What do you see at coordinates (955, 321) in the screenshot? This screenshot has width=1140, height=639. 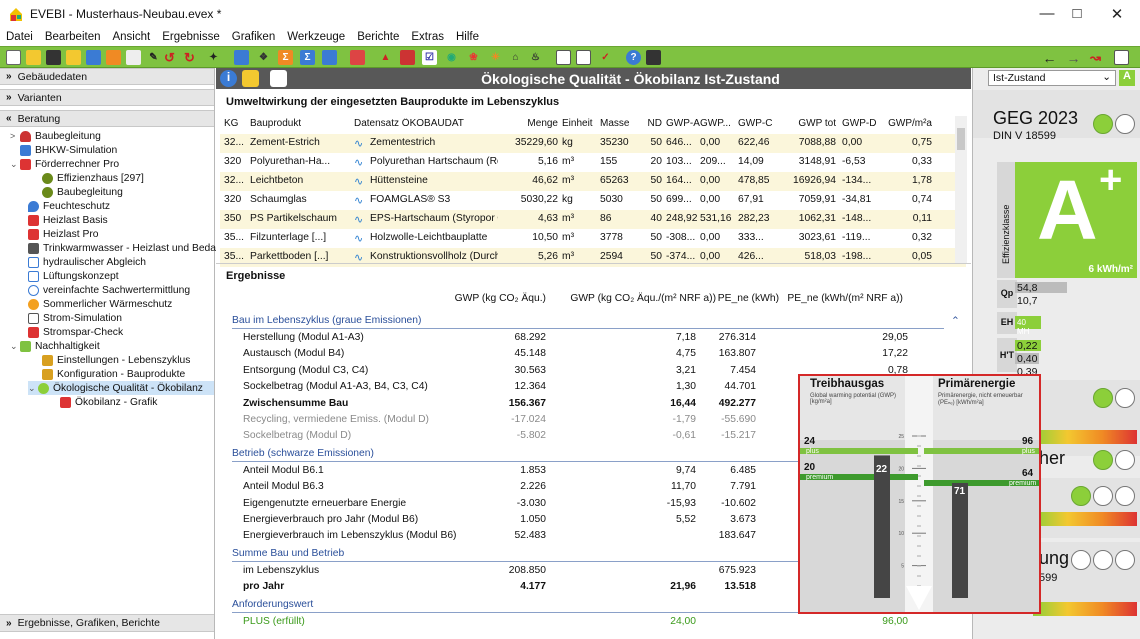 I see `collapse-icon: ⌃` at bounding box center [955, 321].